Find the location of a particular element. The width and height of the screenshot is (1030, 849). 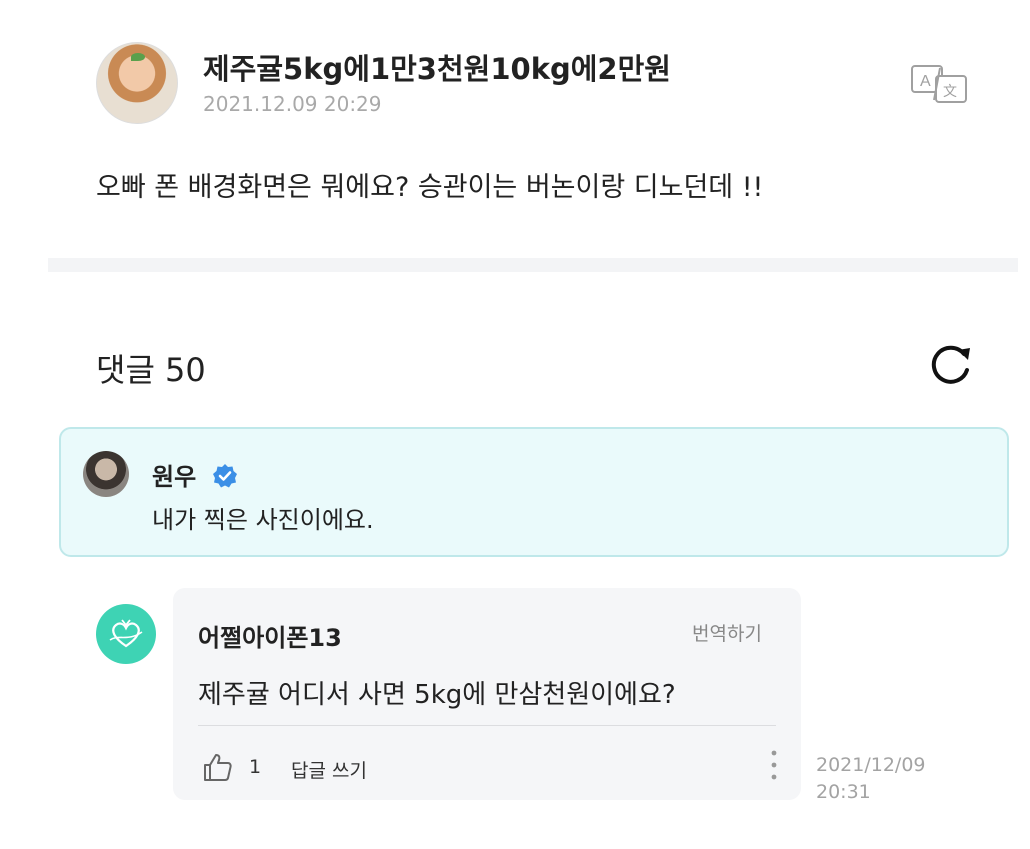

artist-avatar is located at coordinates (106, 474).